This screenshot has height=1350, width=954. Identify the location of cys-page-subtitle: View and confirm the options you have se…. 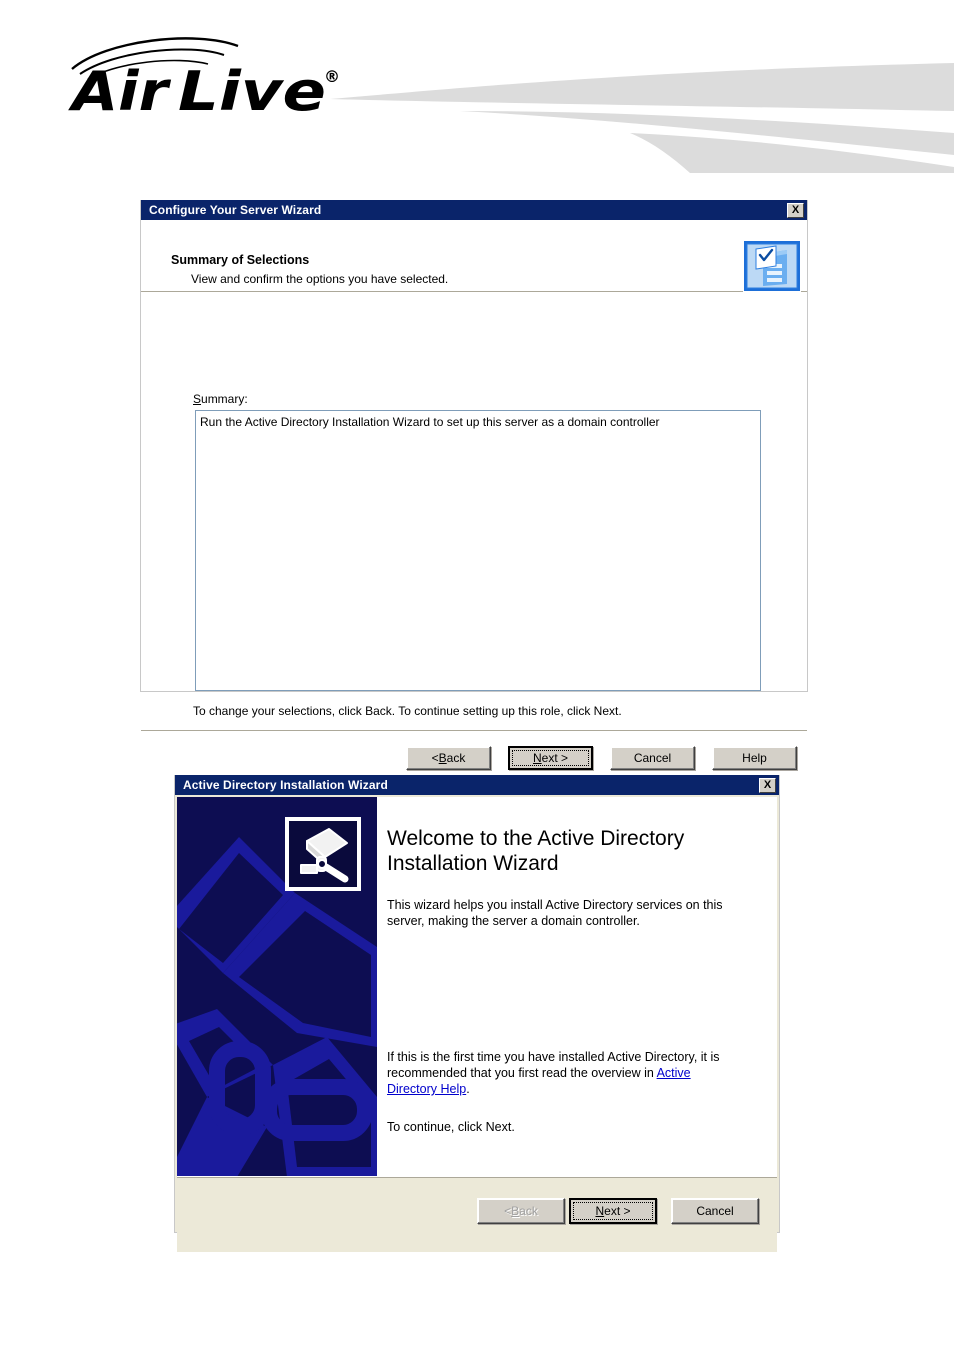
(320, 279).